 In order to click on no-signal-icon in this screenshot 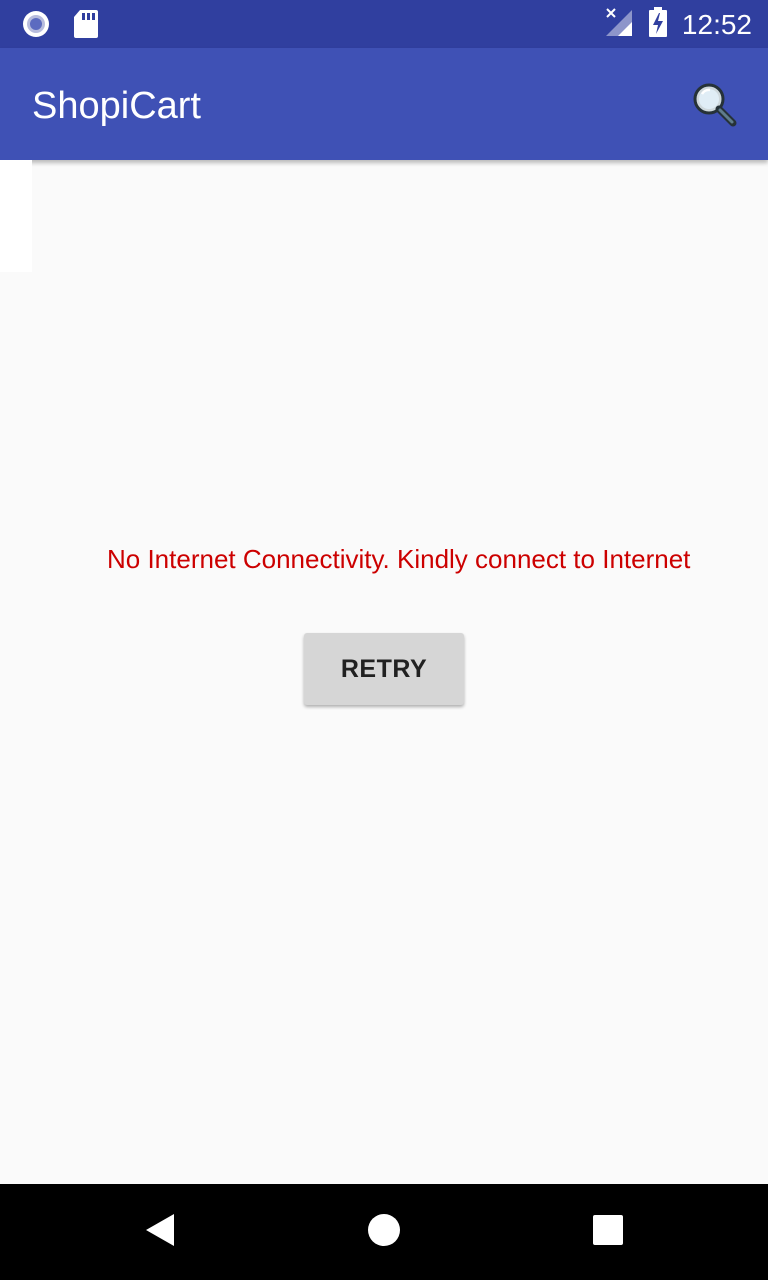, I will do `click(619, 24)`.